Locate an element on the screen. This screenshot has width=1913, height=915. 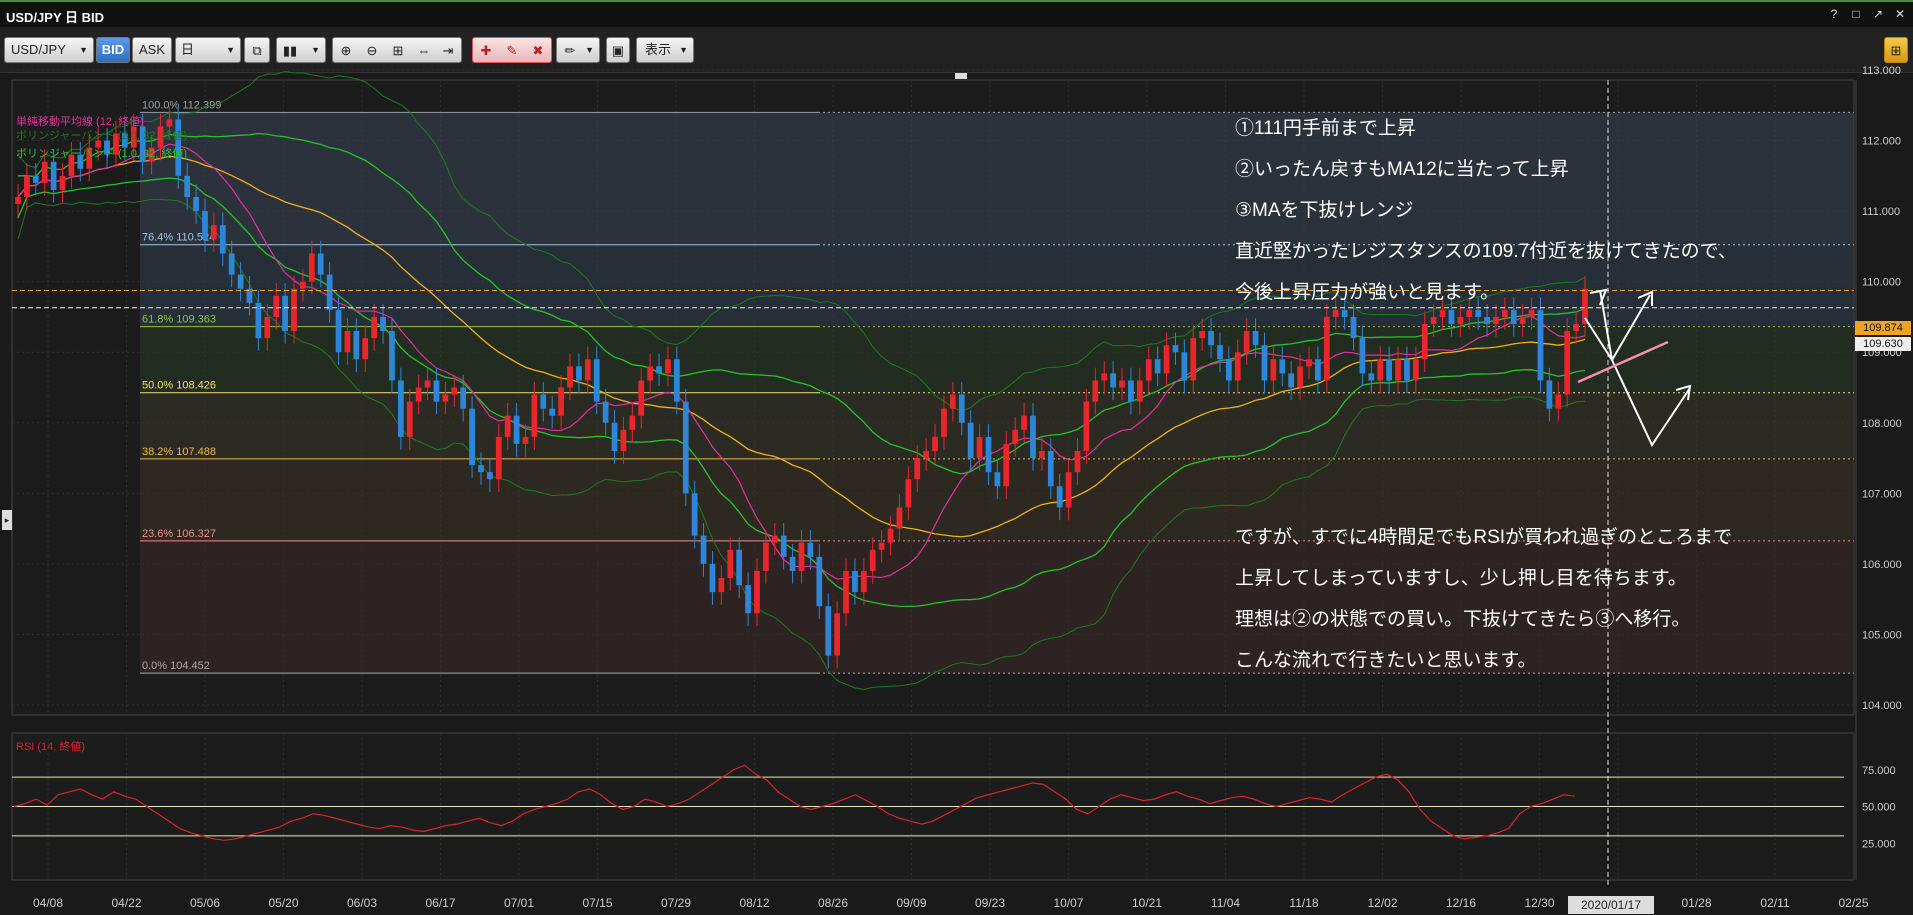
price-tick-label: 108.000 is located at coordinates (1882, 424).